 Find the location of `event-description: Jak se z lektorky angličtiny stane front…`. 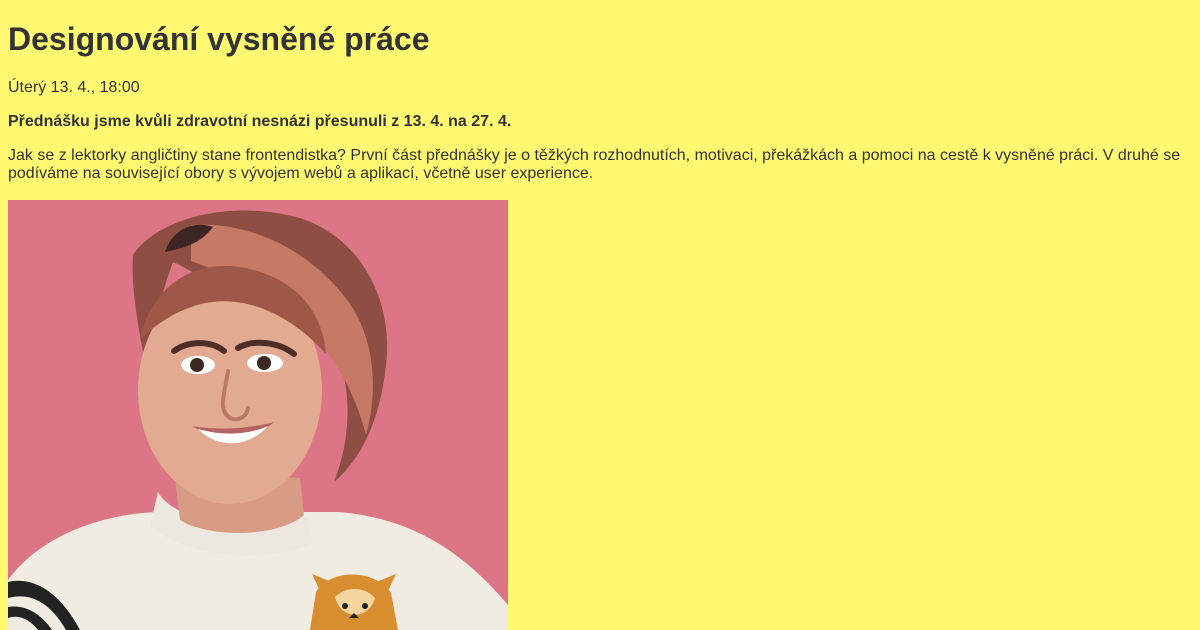

event-description: Jak se z lektorky angličtiny stane front… is located at coordinates (594, 164).